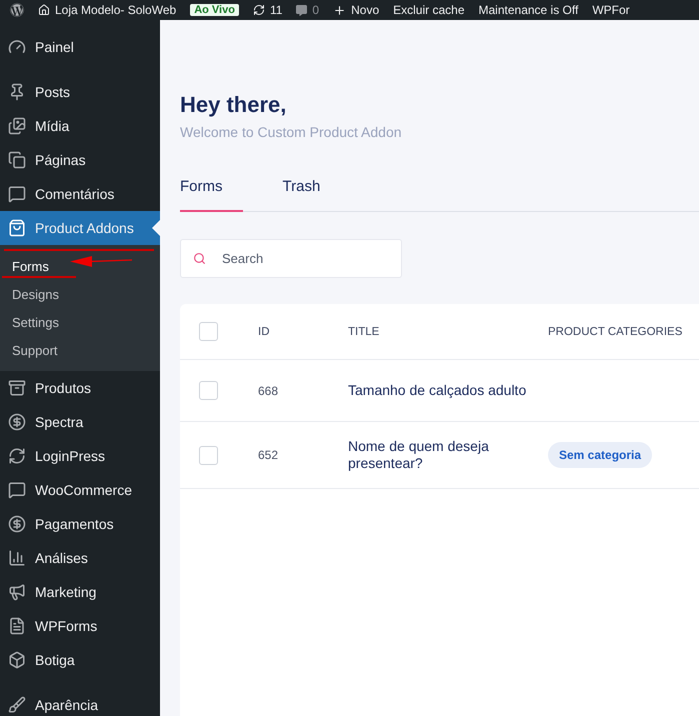 The height and width of the screenshot is (716, 699). What do you see at coordinates (611, 10) in the screenshot?
I see `admin-bar-link: WPFor` at bounding box center [611, 10].